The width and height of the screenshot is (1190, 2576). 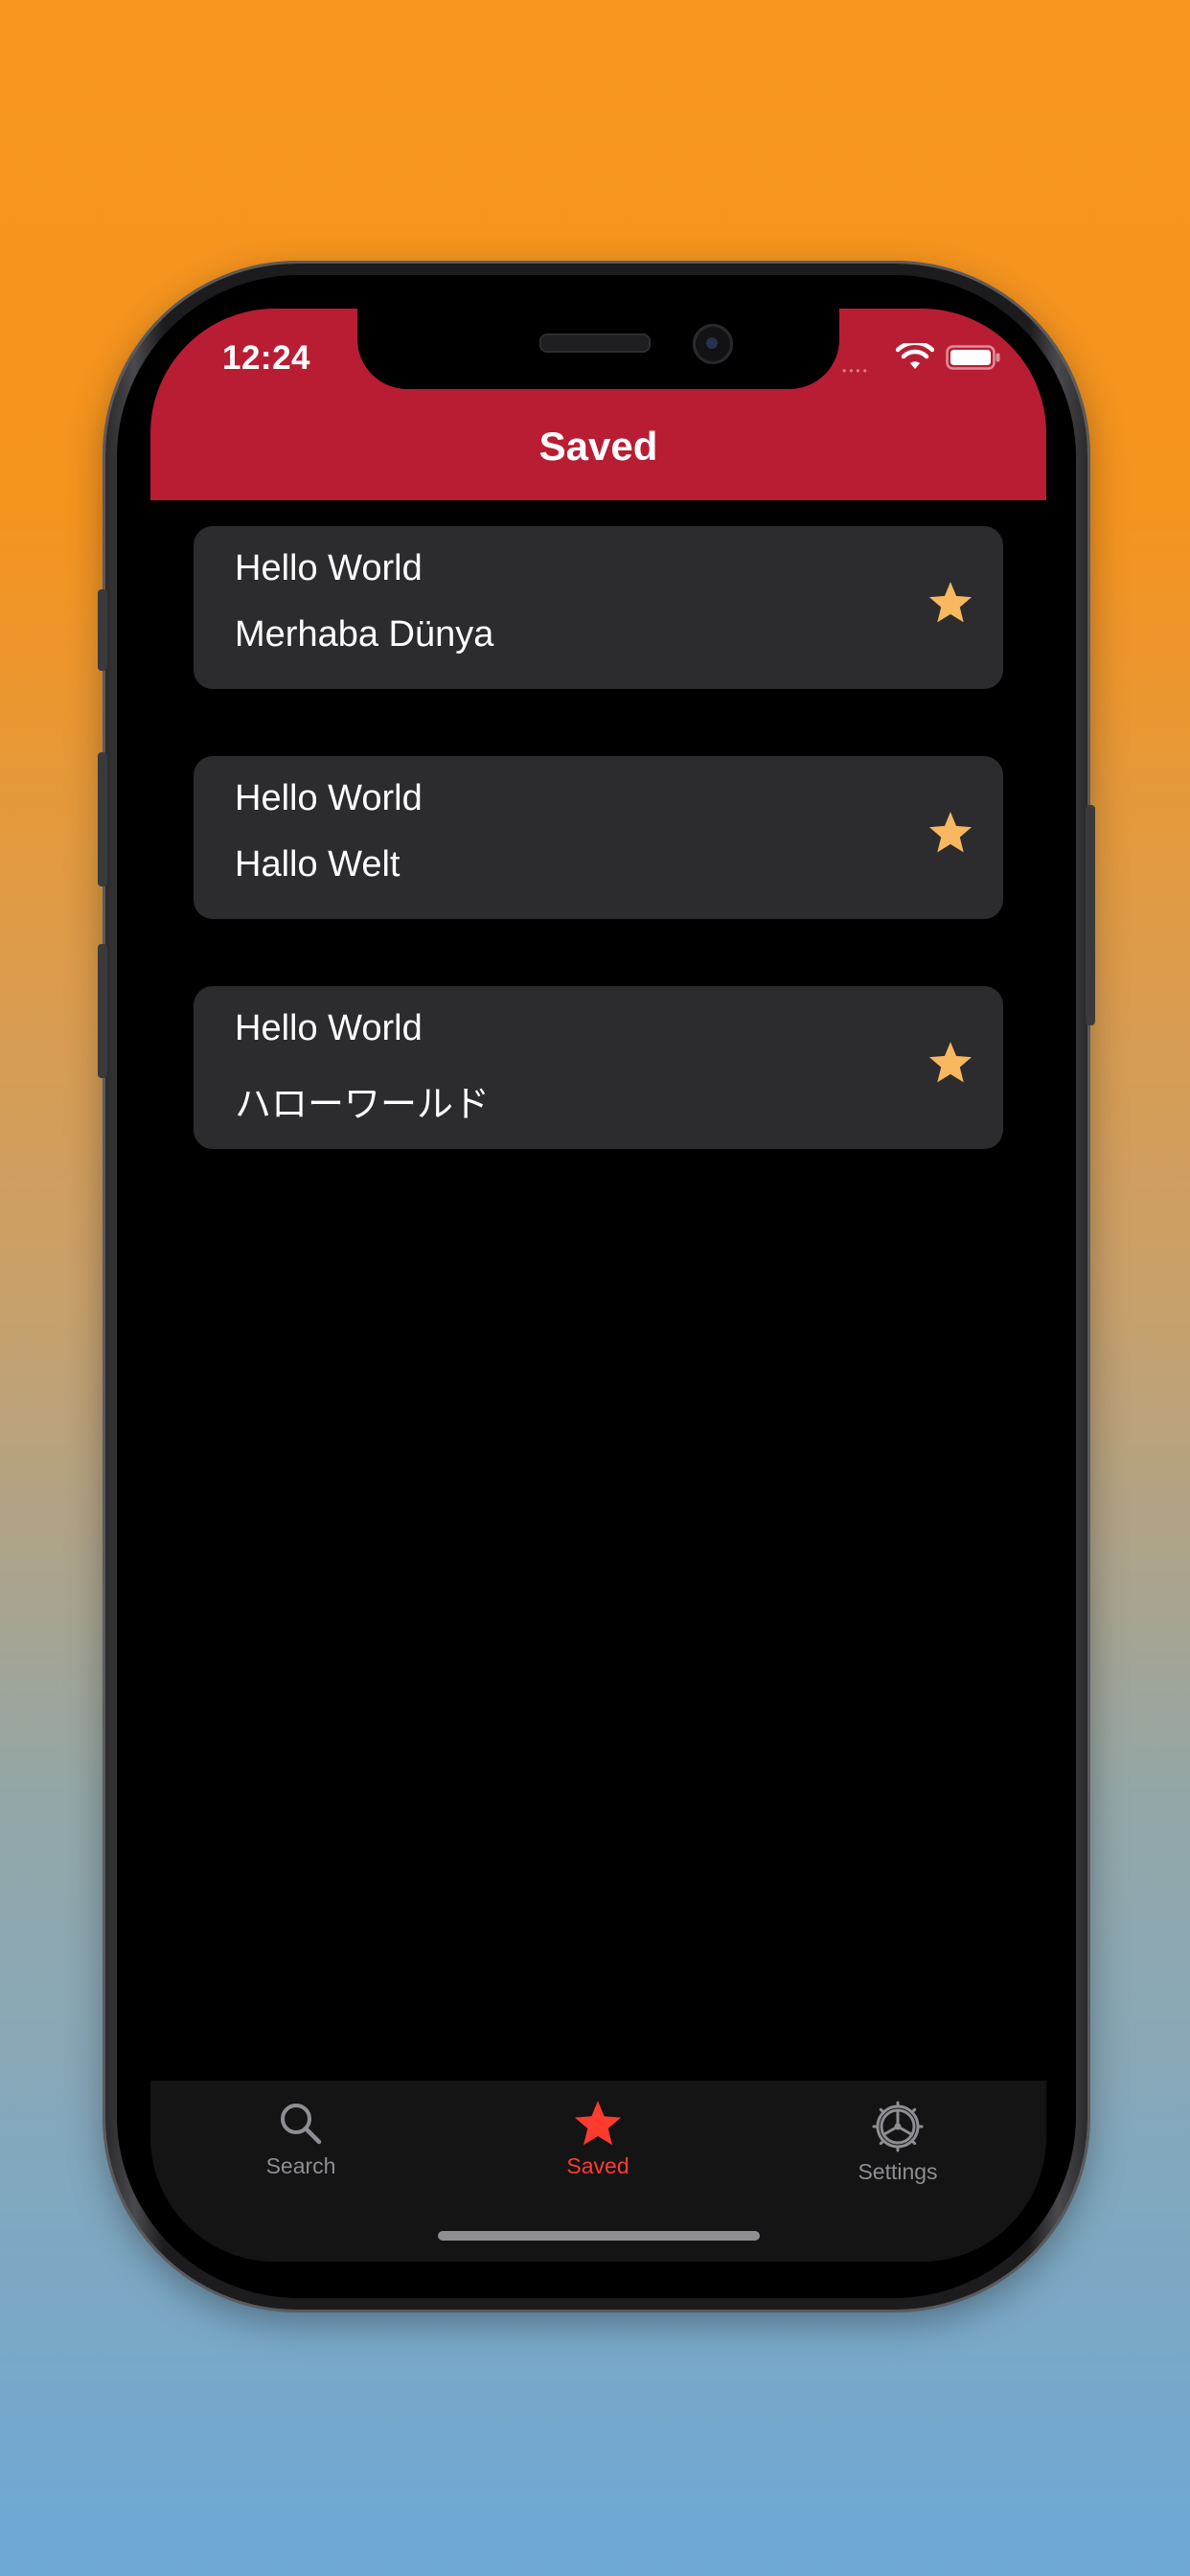 I want to click on notch, so click(x=598, y=349).